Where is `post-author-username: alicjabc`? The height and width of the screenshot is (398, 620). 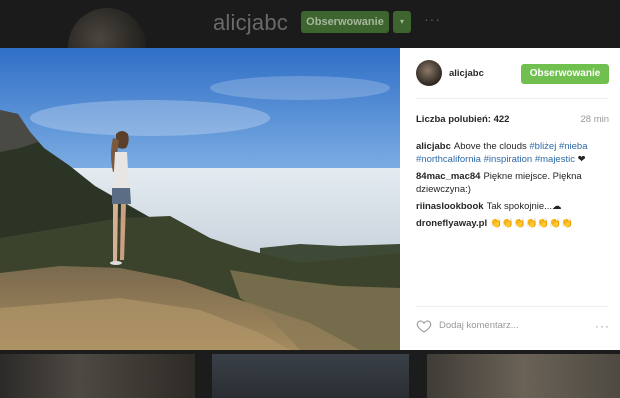 post-author-username: alicjabc is located at coordinates (466, 73).